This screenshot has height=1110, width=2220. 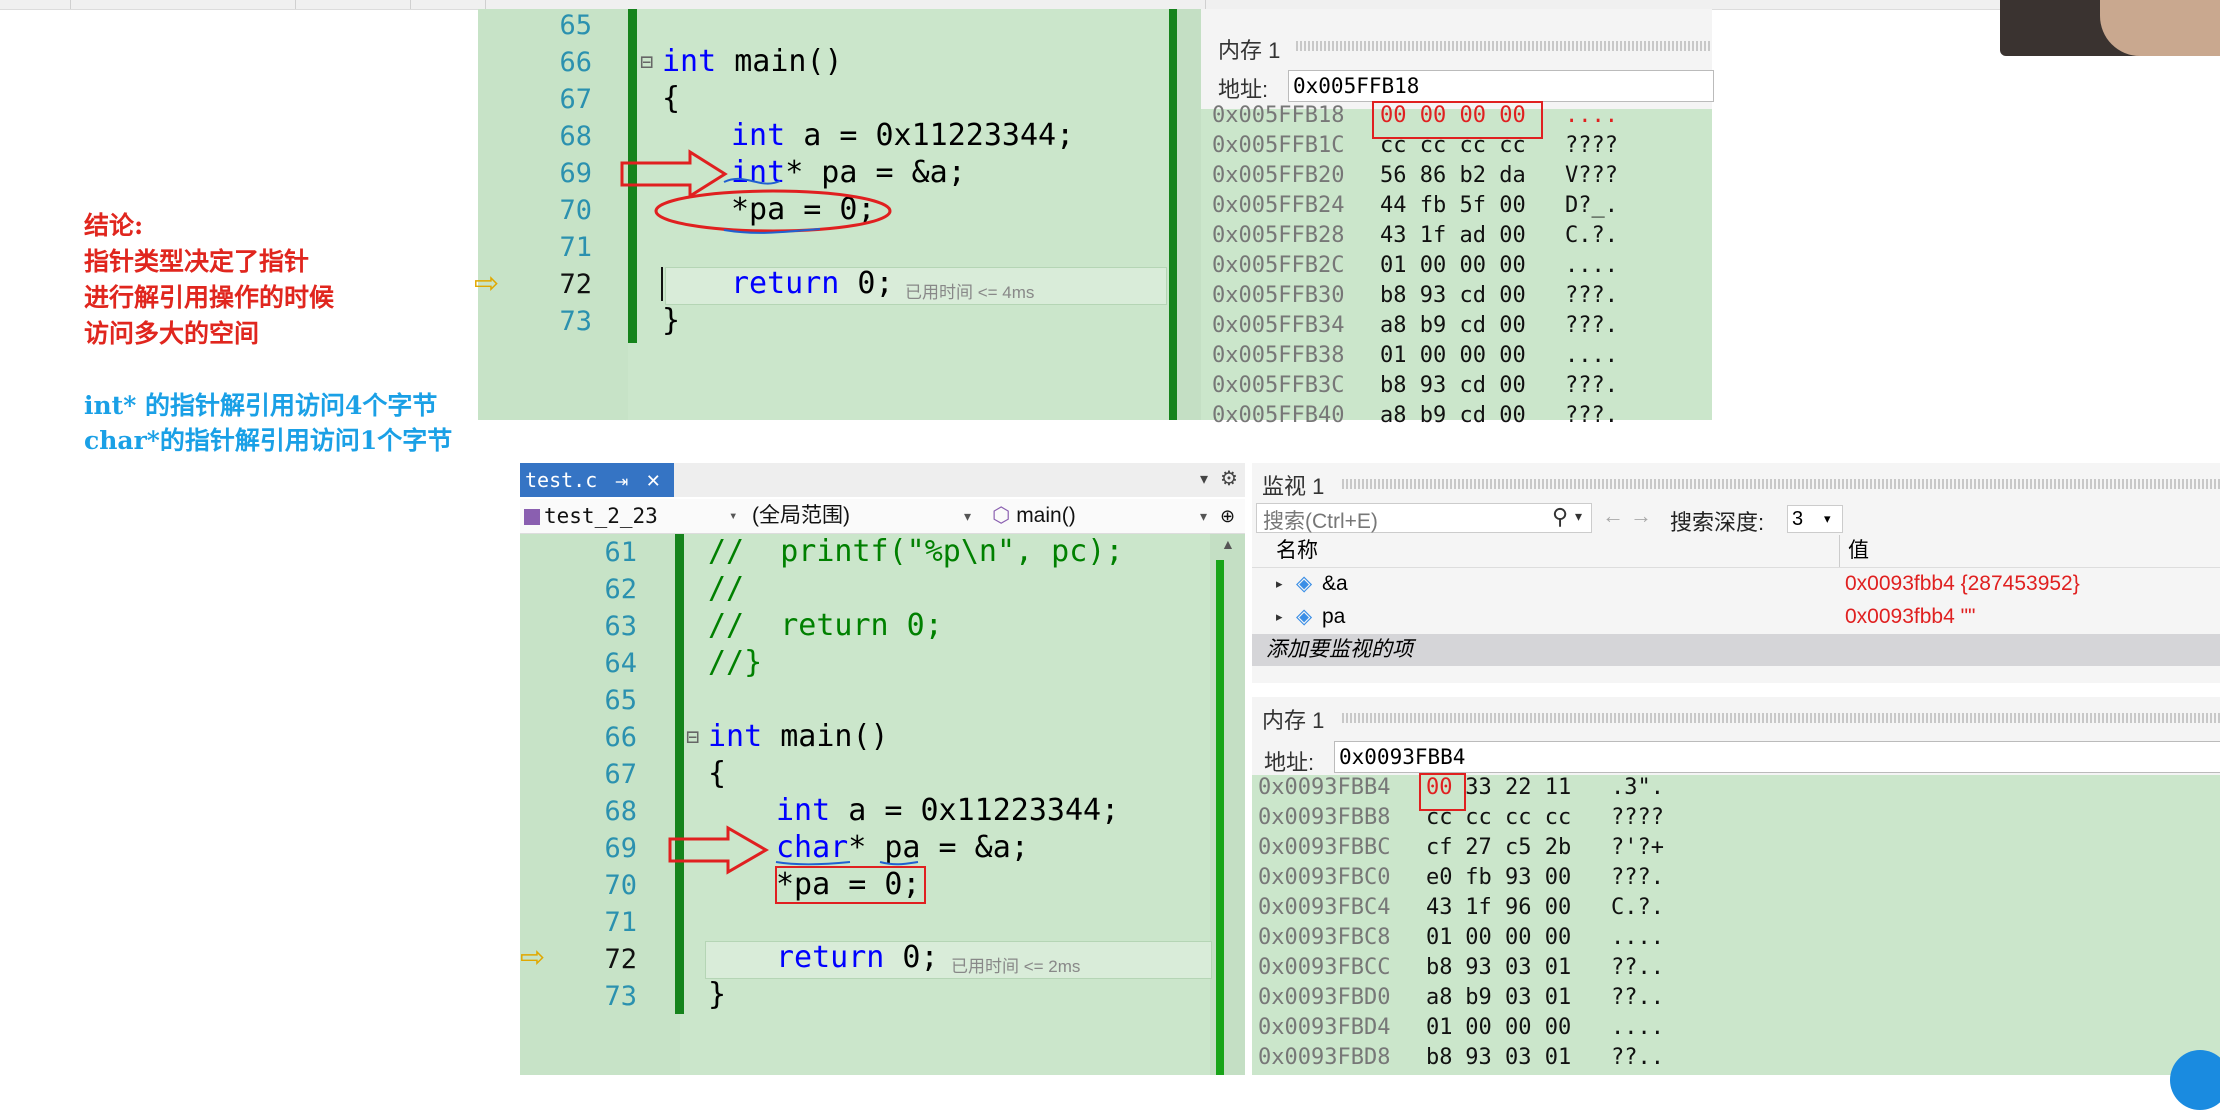 I want to click on memory-address: 0x0093FBC4, so click(x=1324, y=907).